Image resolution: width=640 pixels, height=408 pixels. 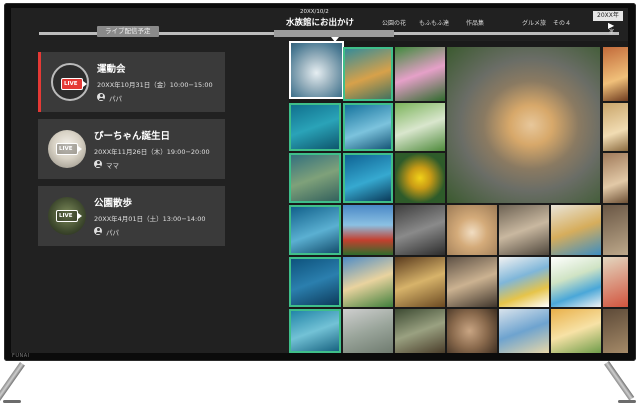 I want to click on brand-logo: FUNAI, so click(x=21, y=356).